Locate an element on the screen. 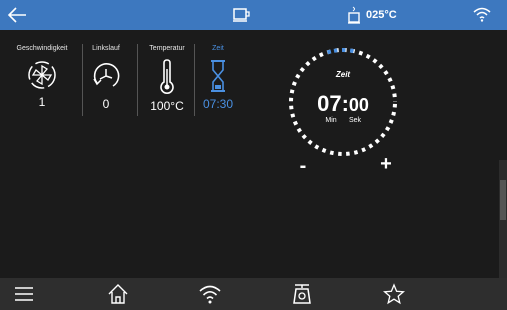 This screenshot has height=310, width=507. fan-speed-icon is located at coordinates (42, 75).